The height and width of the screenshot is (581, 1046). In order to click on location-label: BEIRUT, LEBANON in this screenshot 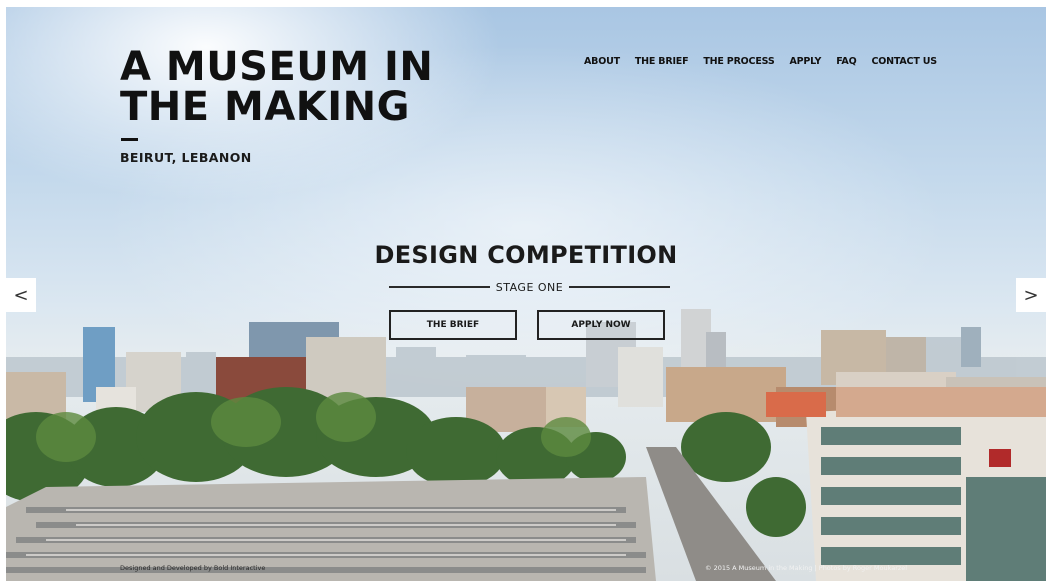, I will do `click(186, 157)`.